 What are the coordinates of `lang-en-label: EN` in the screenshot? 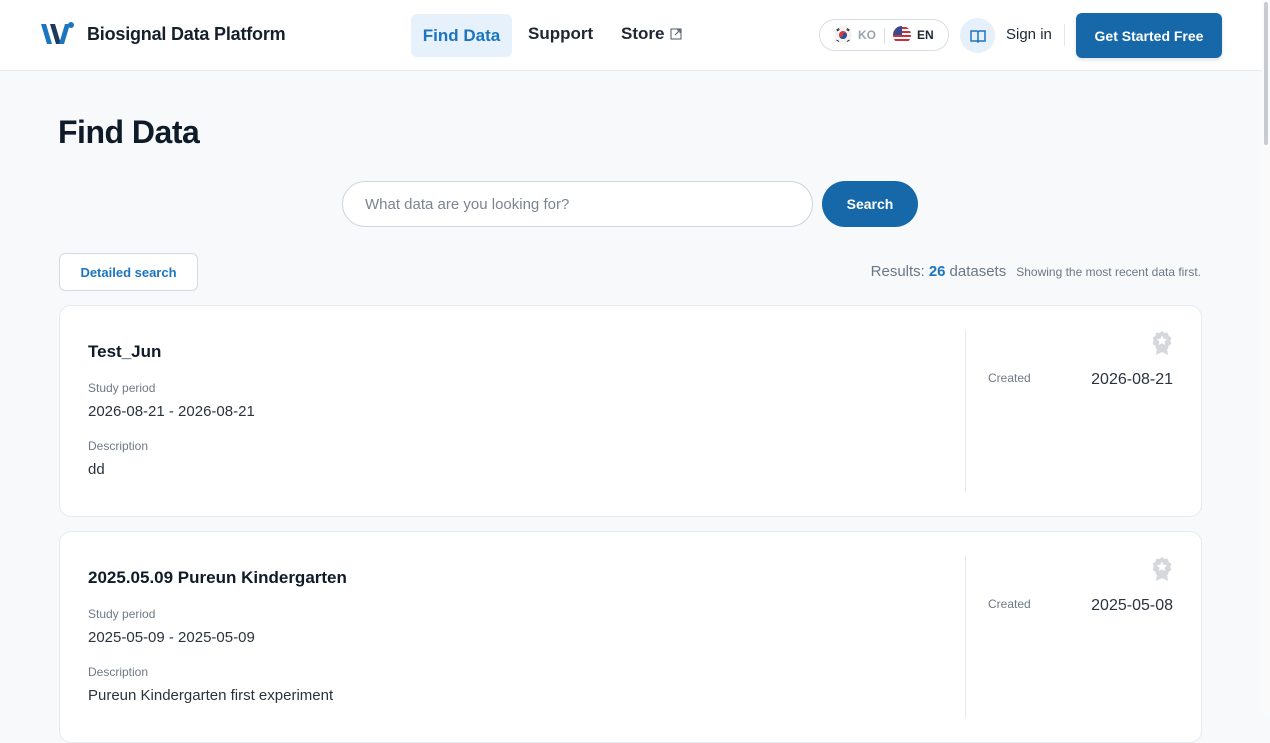 It's located at (925, 35).